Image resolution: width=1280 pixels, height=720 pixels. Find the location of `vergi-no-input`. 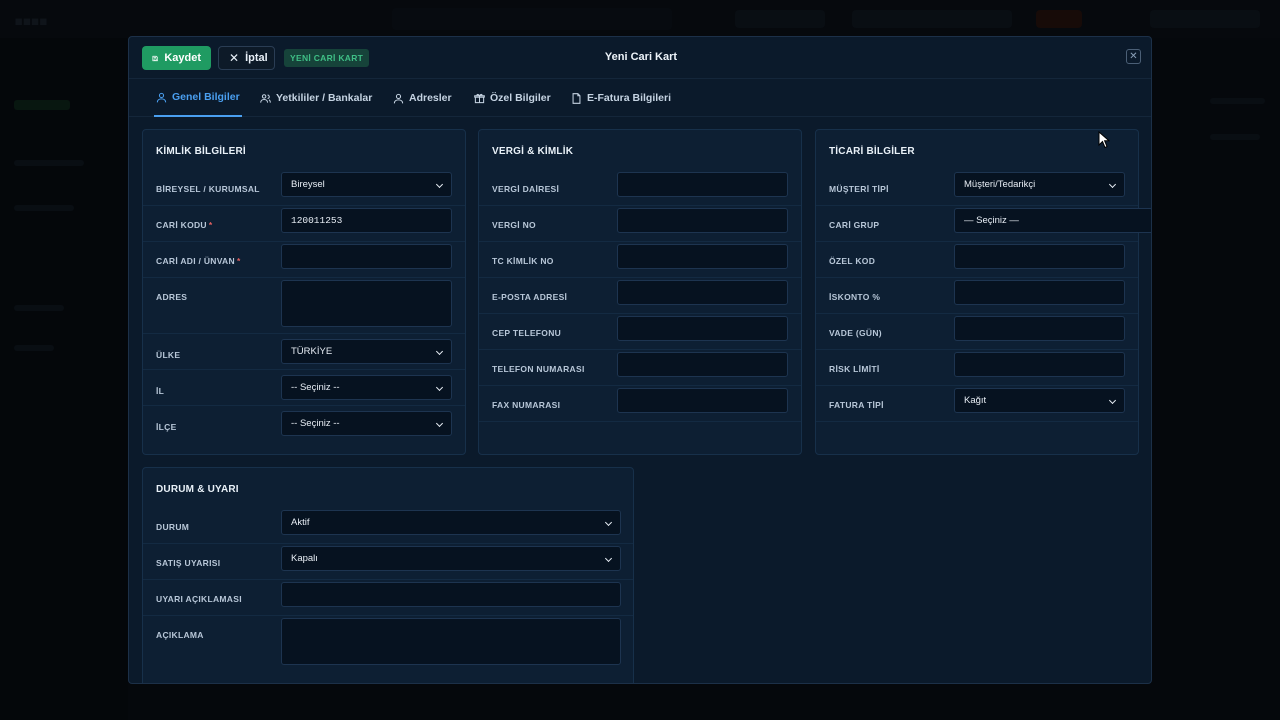

vergi-no-input is located at coordinates (702, 220).